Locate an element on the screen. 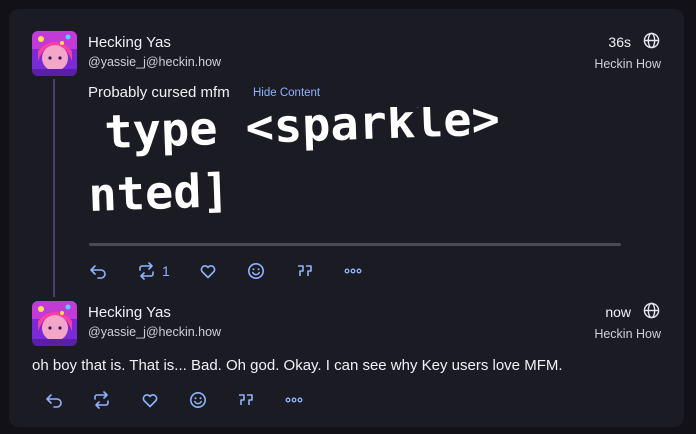  renote-button is located at coordinates (101, 400).